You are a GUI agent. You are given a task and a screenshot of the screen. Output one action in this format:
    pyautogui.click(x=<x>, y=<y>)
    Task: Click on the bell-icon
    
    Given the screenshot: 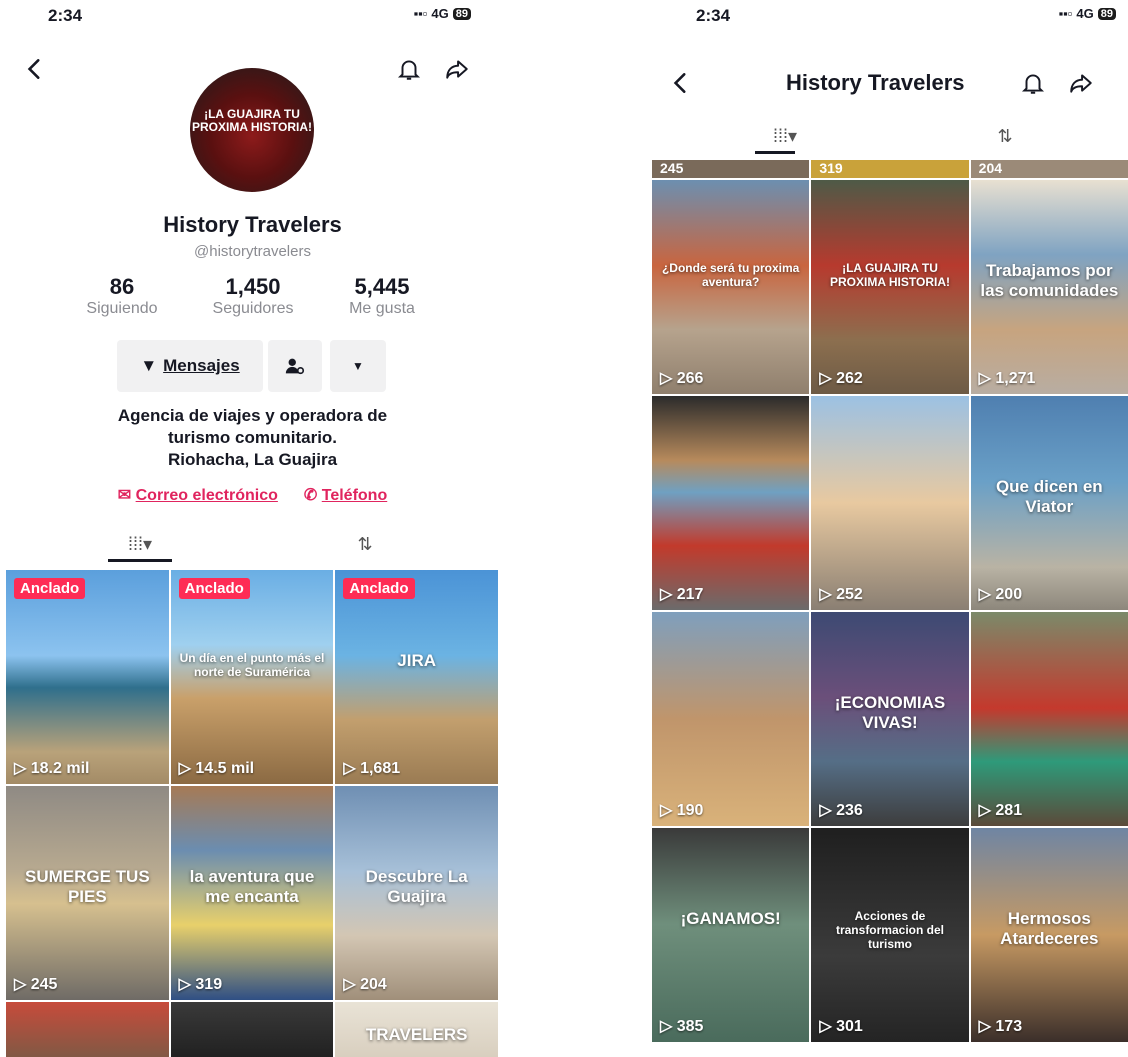 What is the action you would take?
    pyautogui.click(x=1033, y=84)
    